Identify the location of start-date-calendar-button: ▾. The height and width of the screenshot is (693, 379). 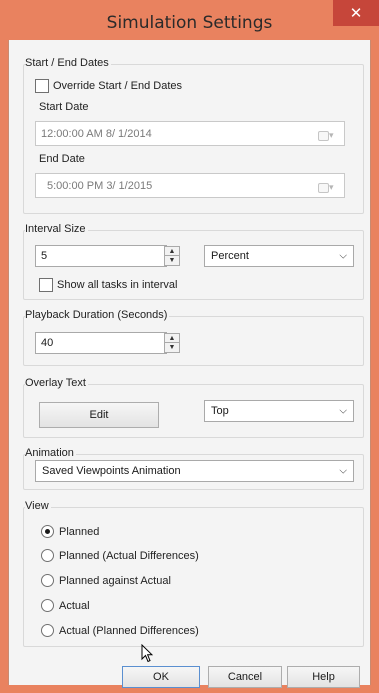
(329, 135).